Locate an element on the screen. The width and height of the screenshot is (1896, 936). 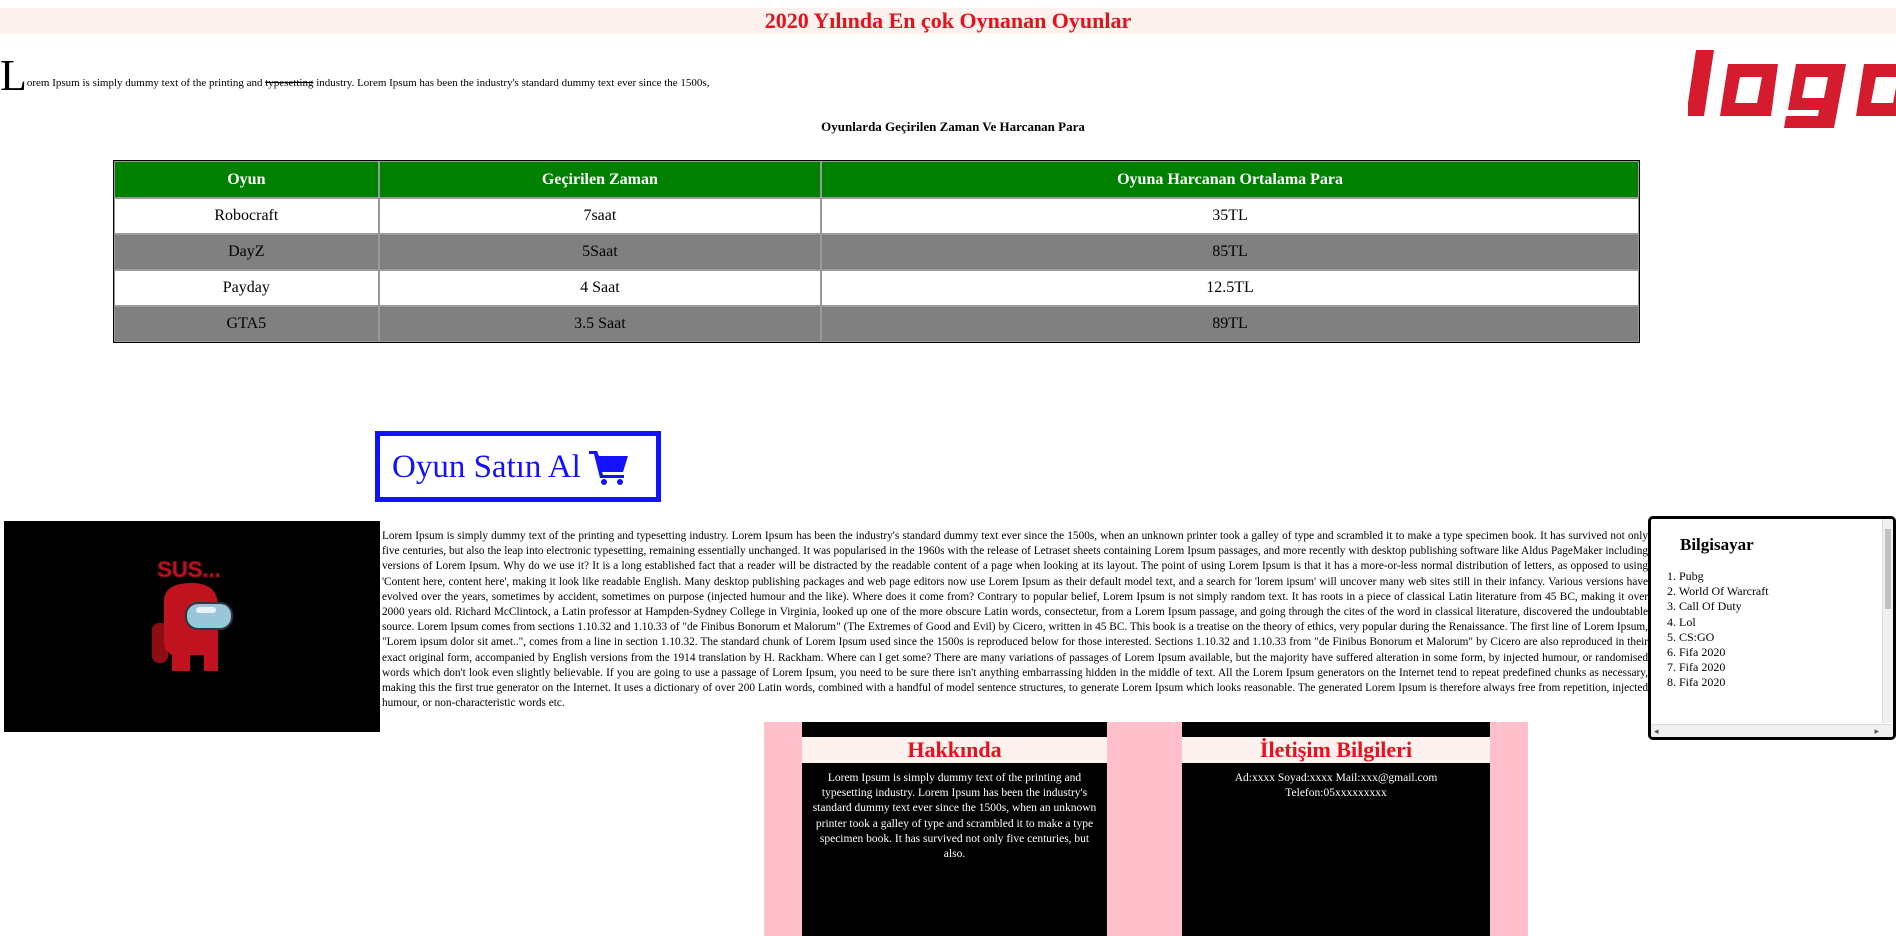
shopping-cart-icon is located at coordinates (608, 467).